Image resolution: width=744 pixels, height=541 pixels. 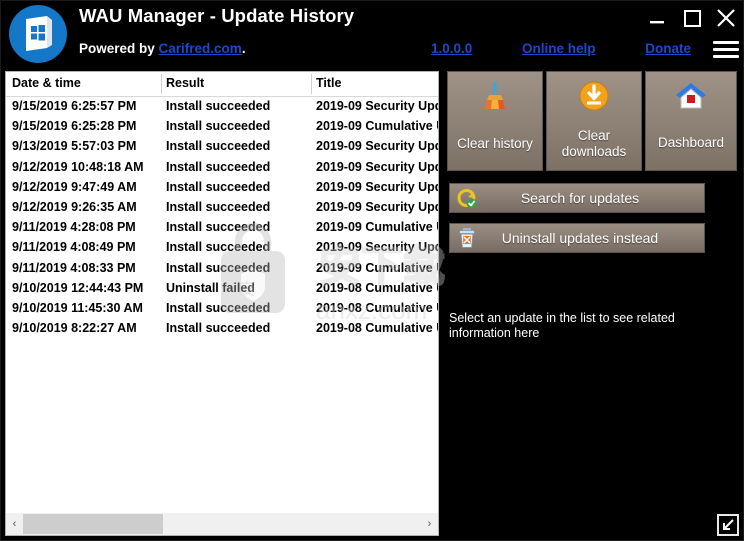 I want to click on maximize-button, so click(x=692, y=18).